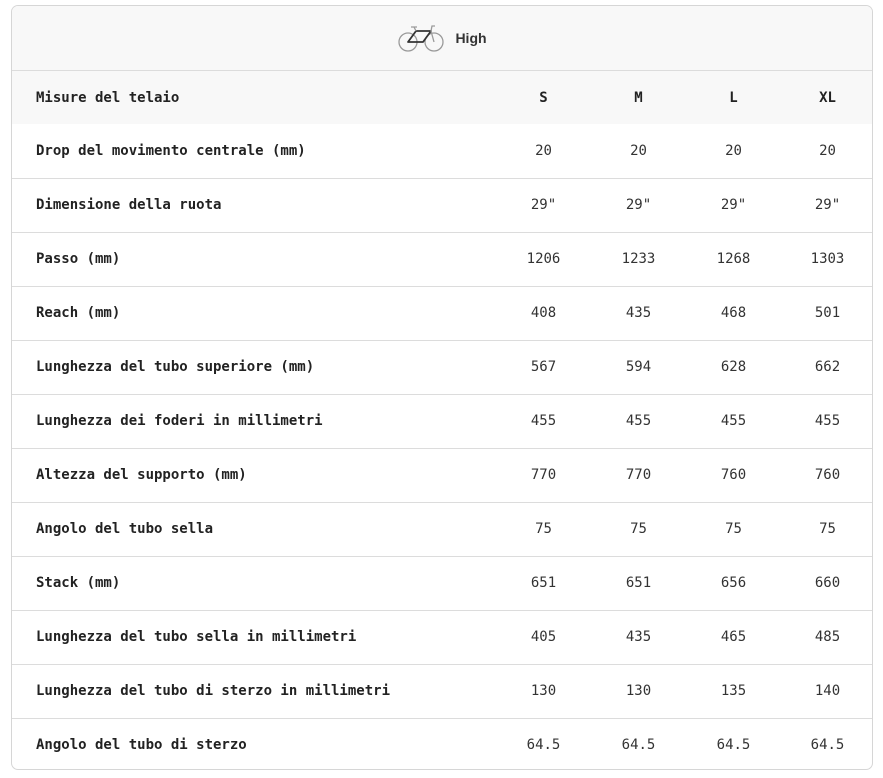 This screenshot has width=883, height=778. Describe the element at coordinates (471, 38) in the screenshot. I see `geometry-label: High` at that location.